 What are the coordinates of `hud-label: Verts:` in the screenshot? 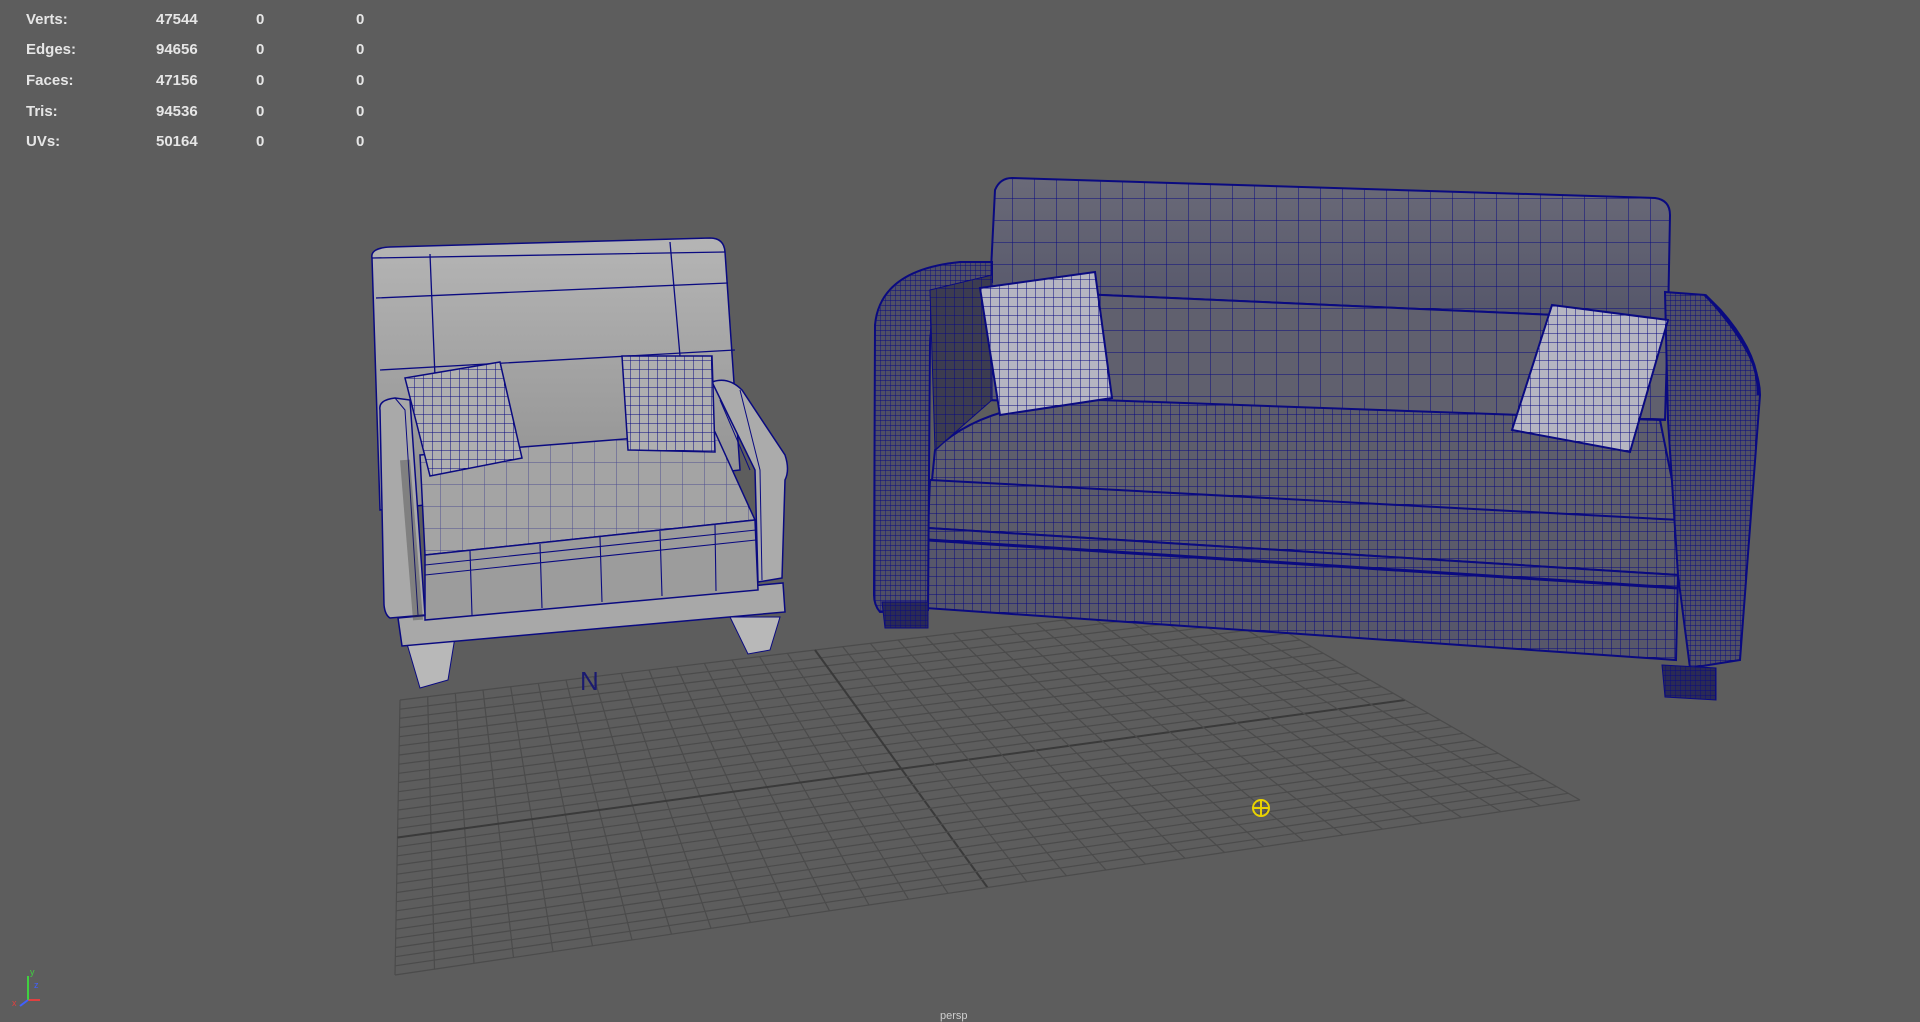 It's located at (47, 19).